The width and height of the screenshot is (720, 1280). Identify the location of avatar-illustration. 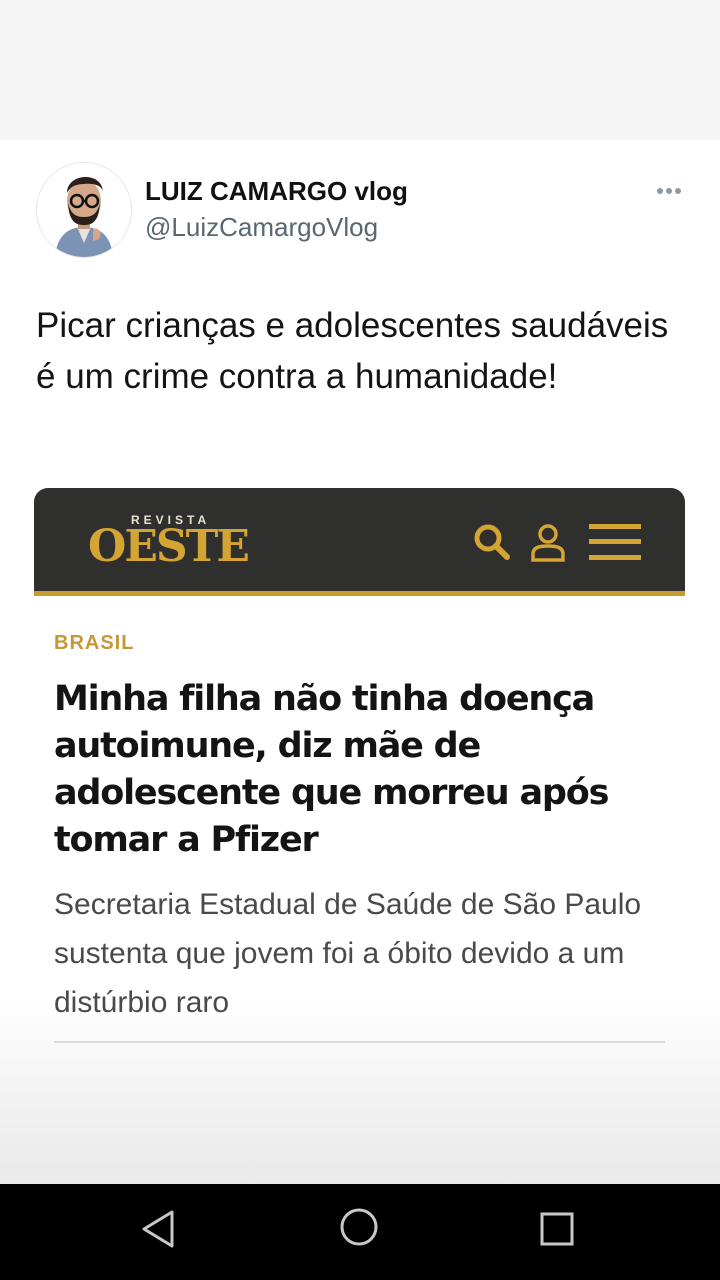
(84, 210).